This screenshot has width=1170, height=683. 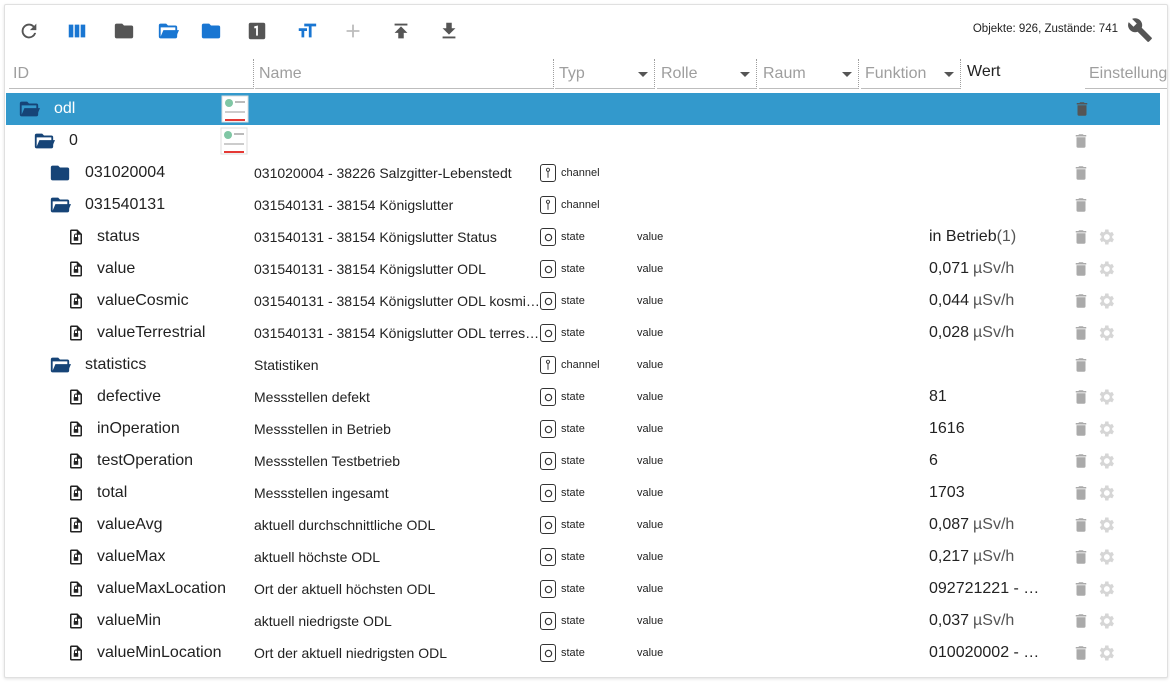 What do you see at coordinates (130, 461) in the screenshot?
I see `row-id-cell: testOperation` at bounding box center [130, 461].